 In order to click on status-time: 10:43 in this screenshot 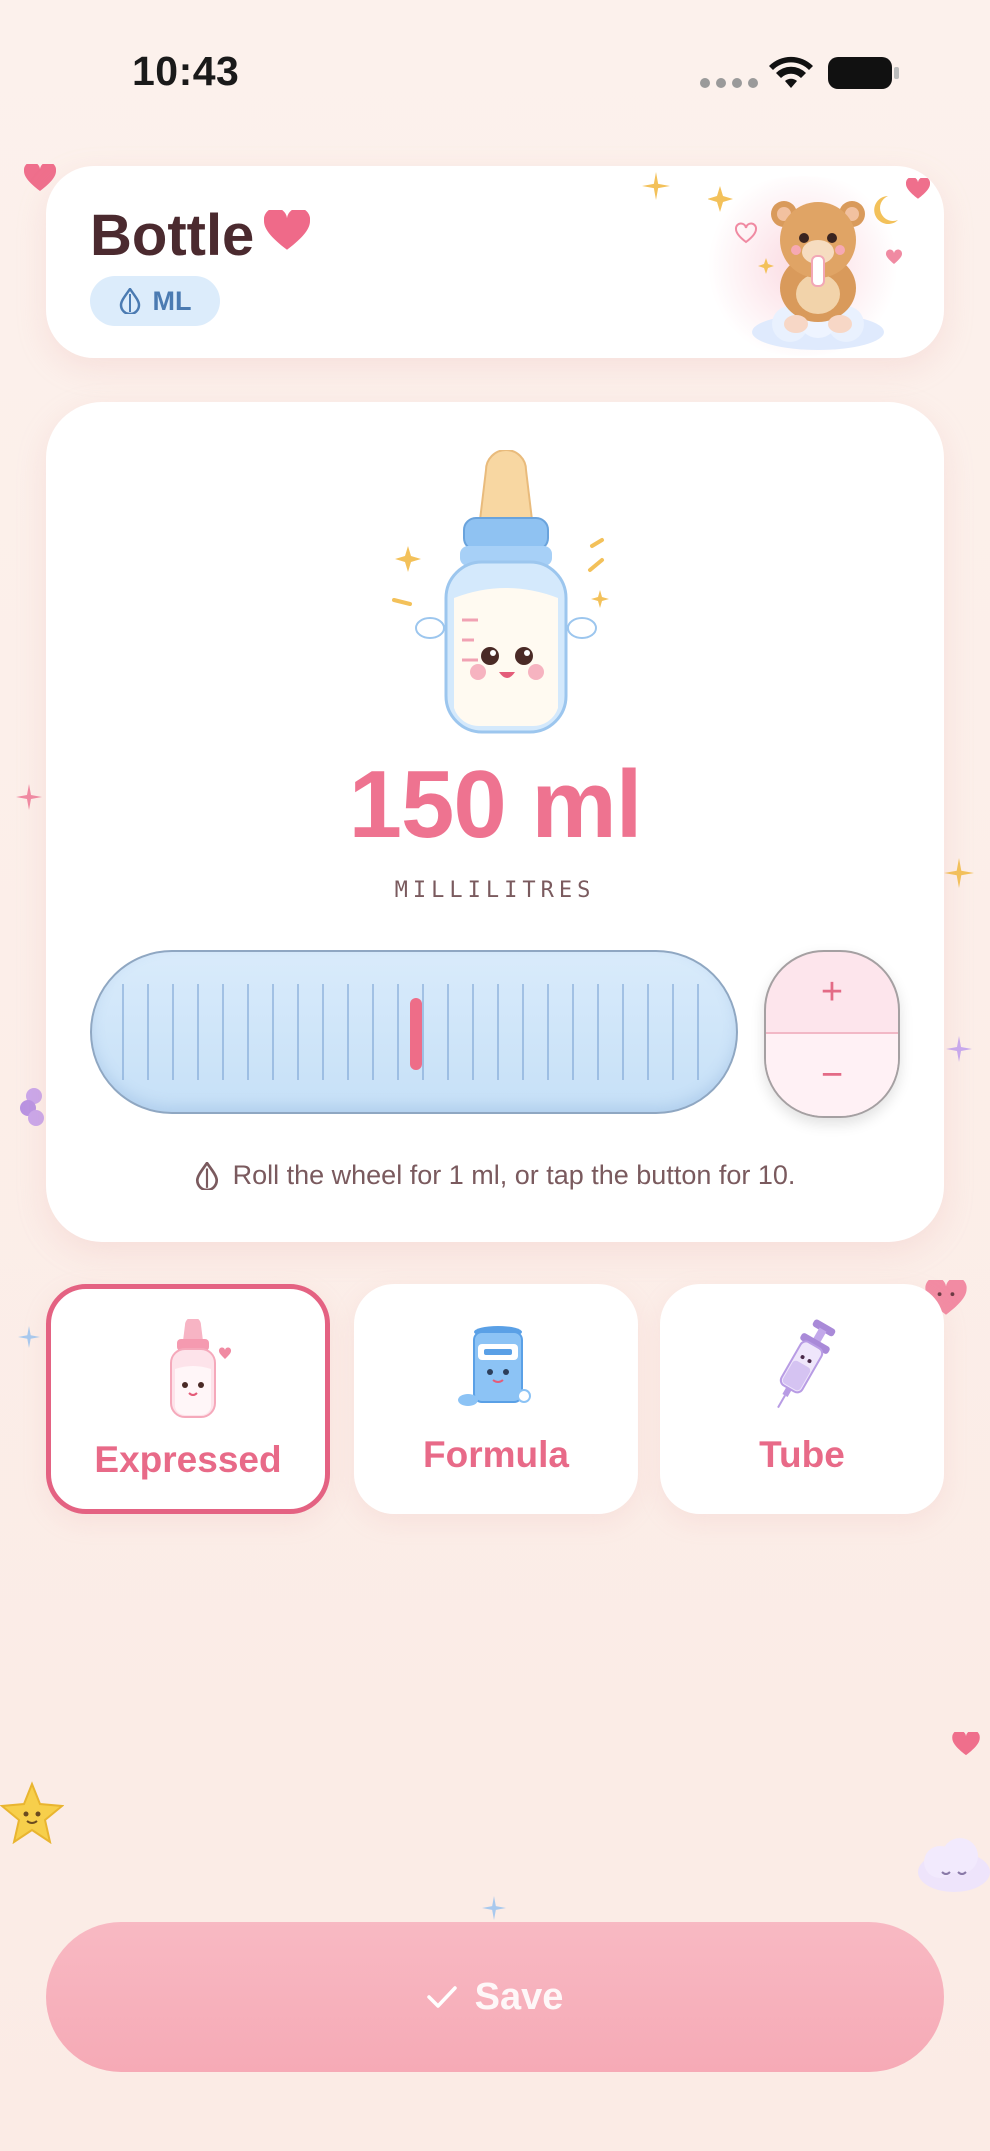, I will do `click(186, 71)`.